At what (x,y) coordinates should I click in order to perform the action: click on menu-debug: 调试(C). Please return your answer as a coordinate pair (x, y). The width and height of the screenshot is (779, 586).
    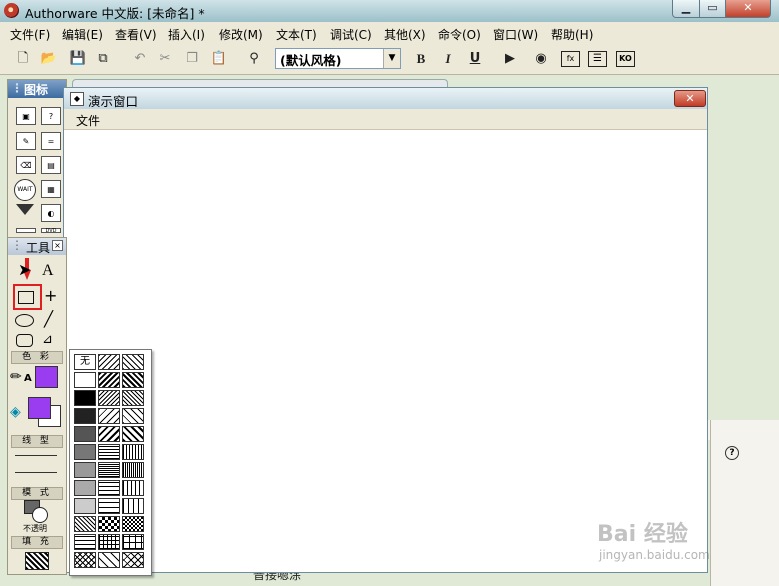
    Looking at the image, I should click on (351, 34).